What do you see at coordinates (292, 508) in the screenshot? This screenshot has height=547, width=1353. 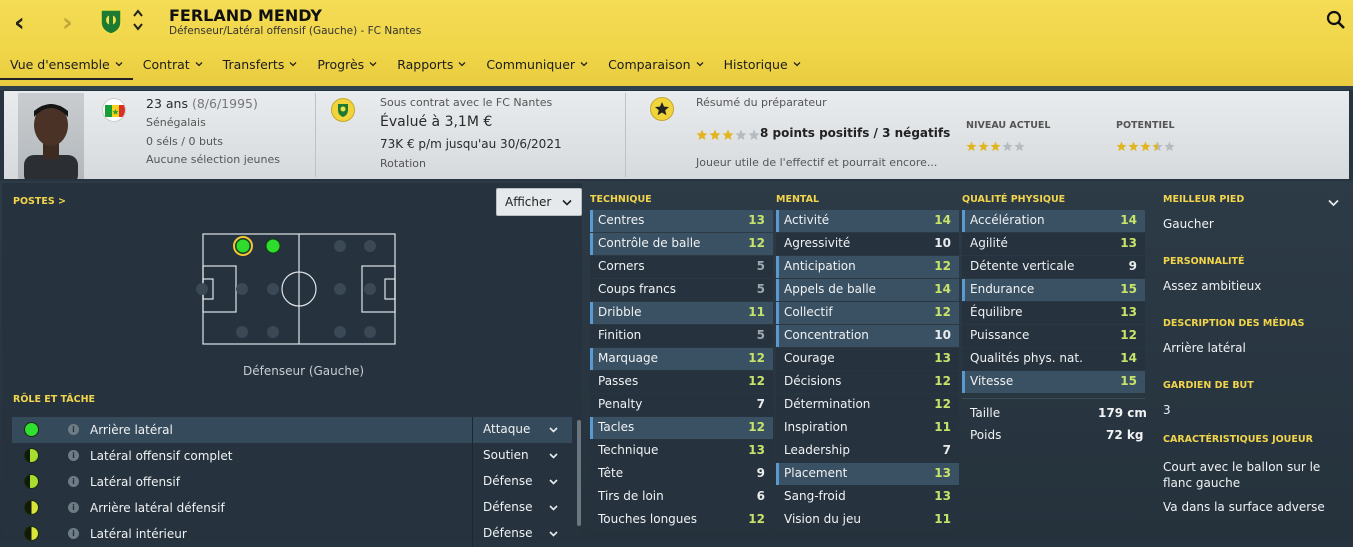 I see `role-row: i Arrière latéral défensif Défense` at bounding box center [292, 508].